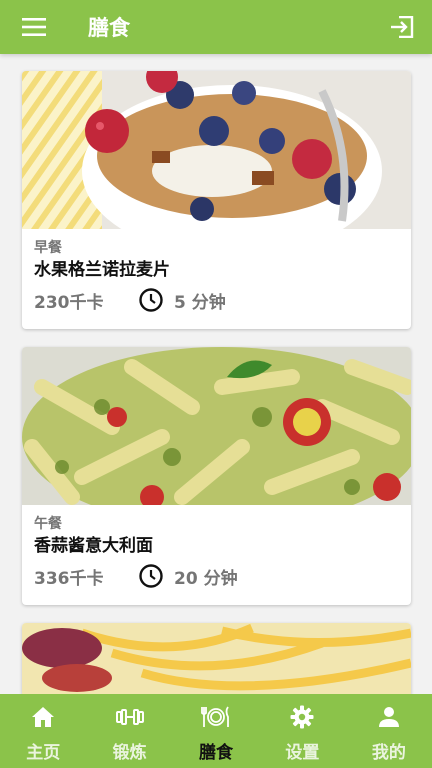 The height and width of the screenshot is (768, 432). What do you see at coordinates (102, 270) in the screenshot?
I see `dish-name: 水果格兰诺拉麦片` at bounding box center [102, 270].